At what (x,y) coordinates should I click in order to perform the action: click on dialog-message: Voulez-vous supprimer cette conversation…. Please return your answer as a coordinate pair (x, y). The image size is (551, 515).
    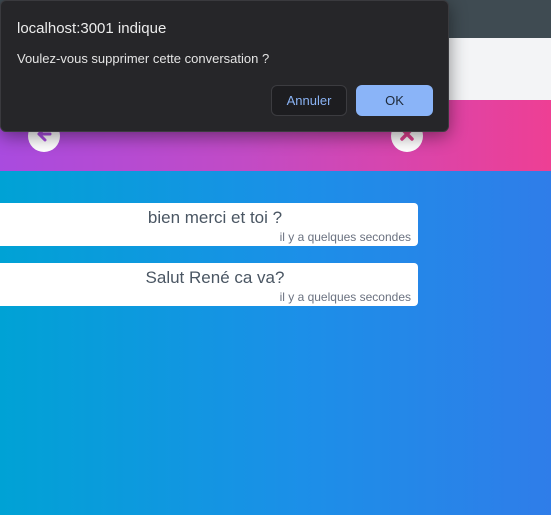
    Looking at the image, I should click on (143, 58).